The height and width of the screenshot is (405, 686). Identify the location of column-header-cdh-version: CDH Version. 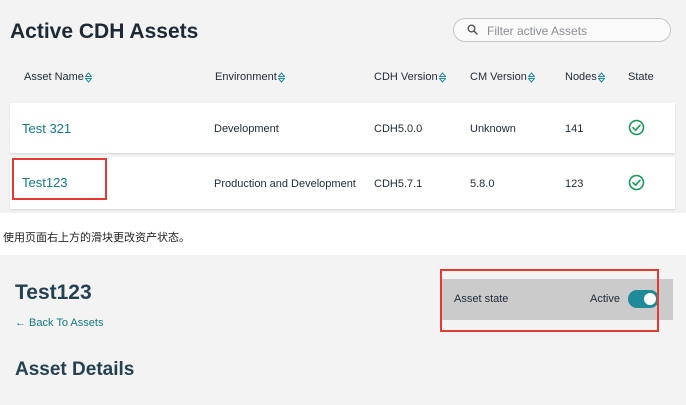
(410, 77).